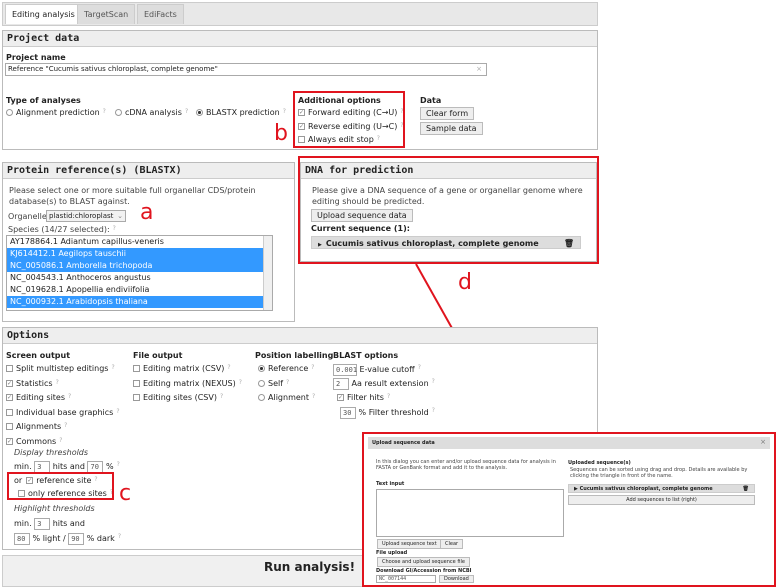 This screenshot has width=778, height=587. I want to click on checkbox-option: Editing matrix (CSV)?, so click(182, 368).